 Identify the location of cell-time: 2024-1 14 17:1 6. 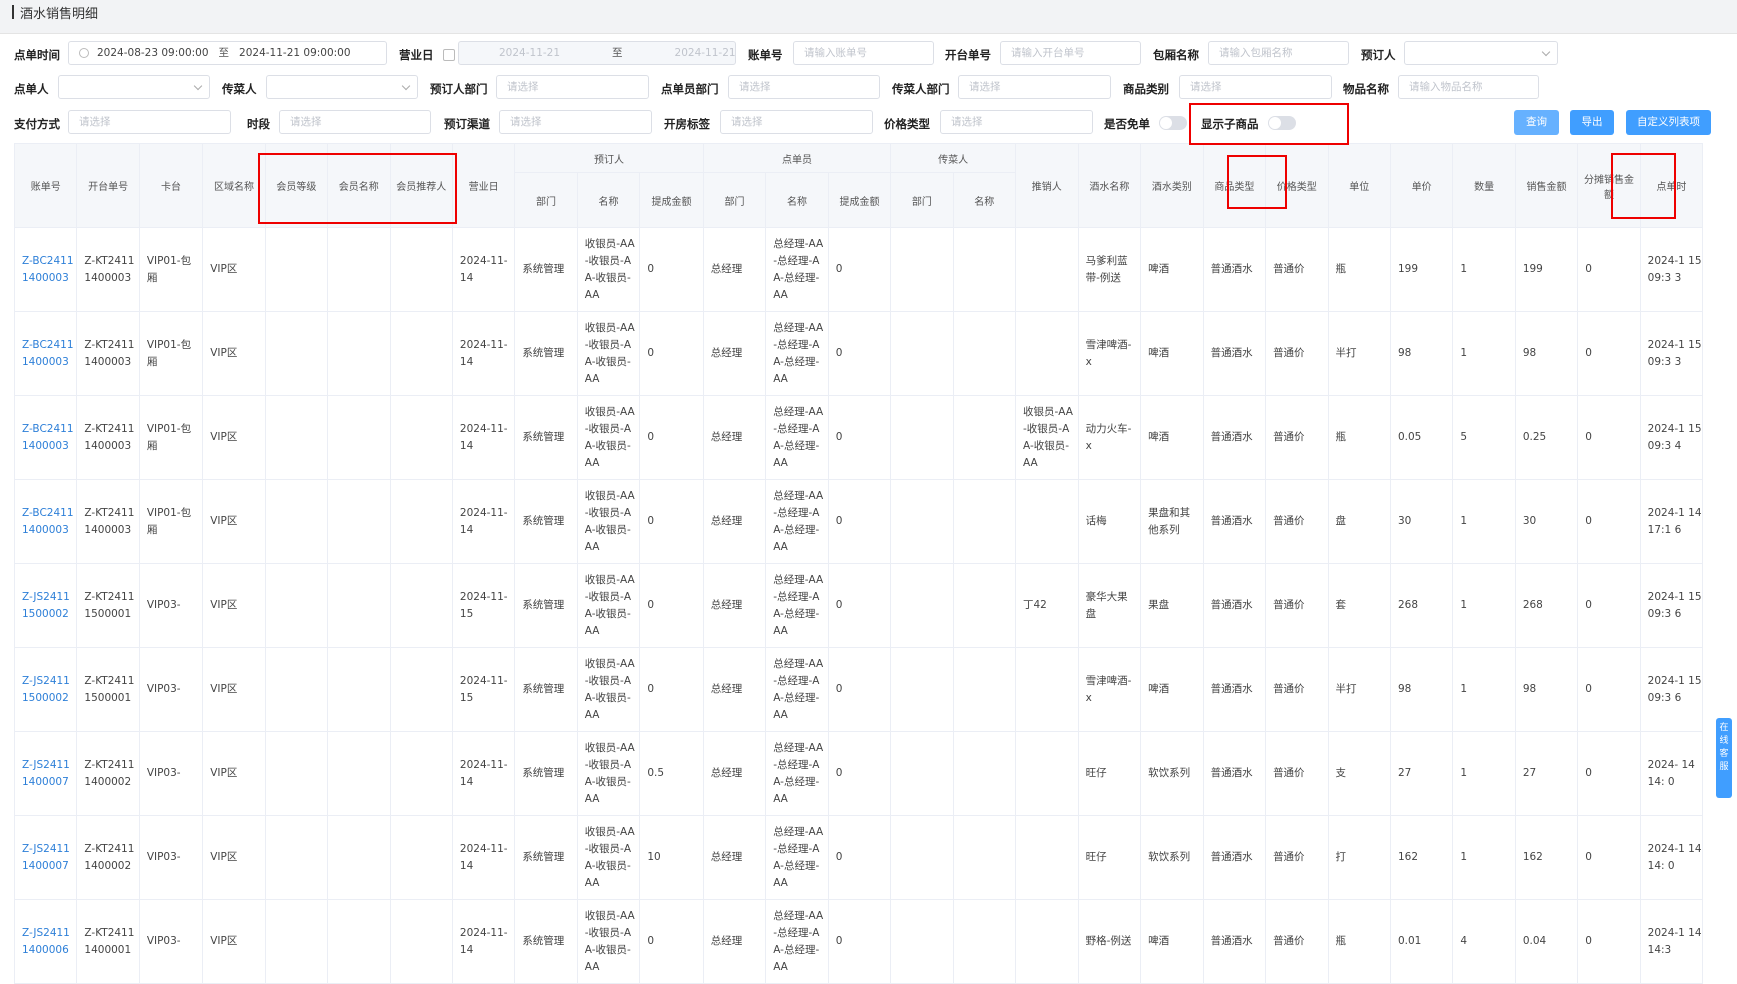
(1671, 521).